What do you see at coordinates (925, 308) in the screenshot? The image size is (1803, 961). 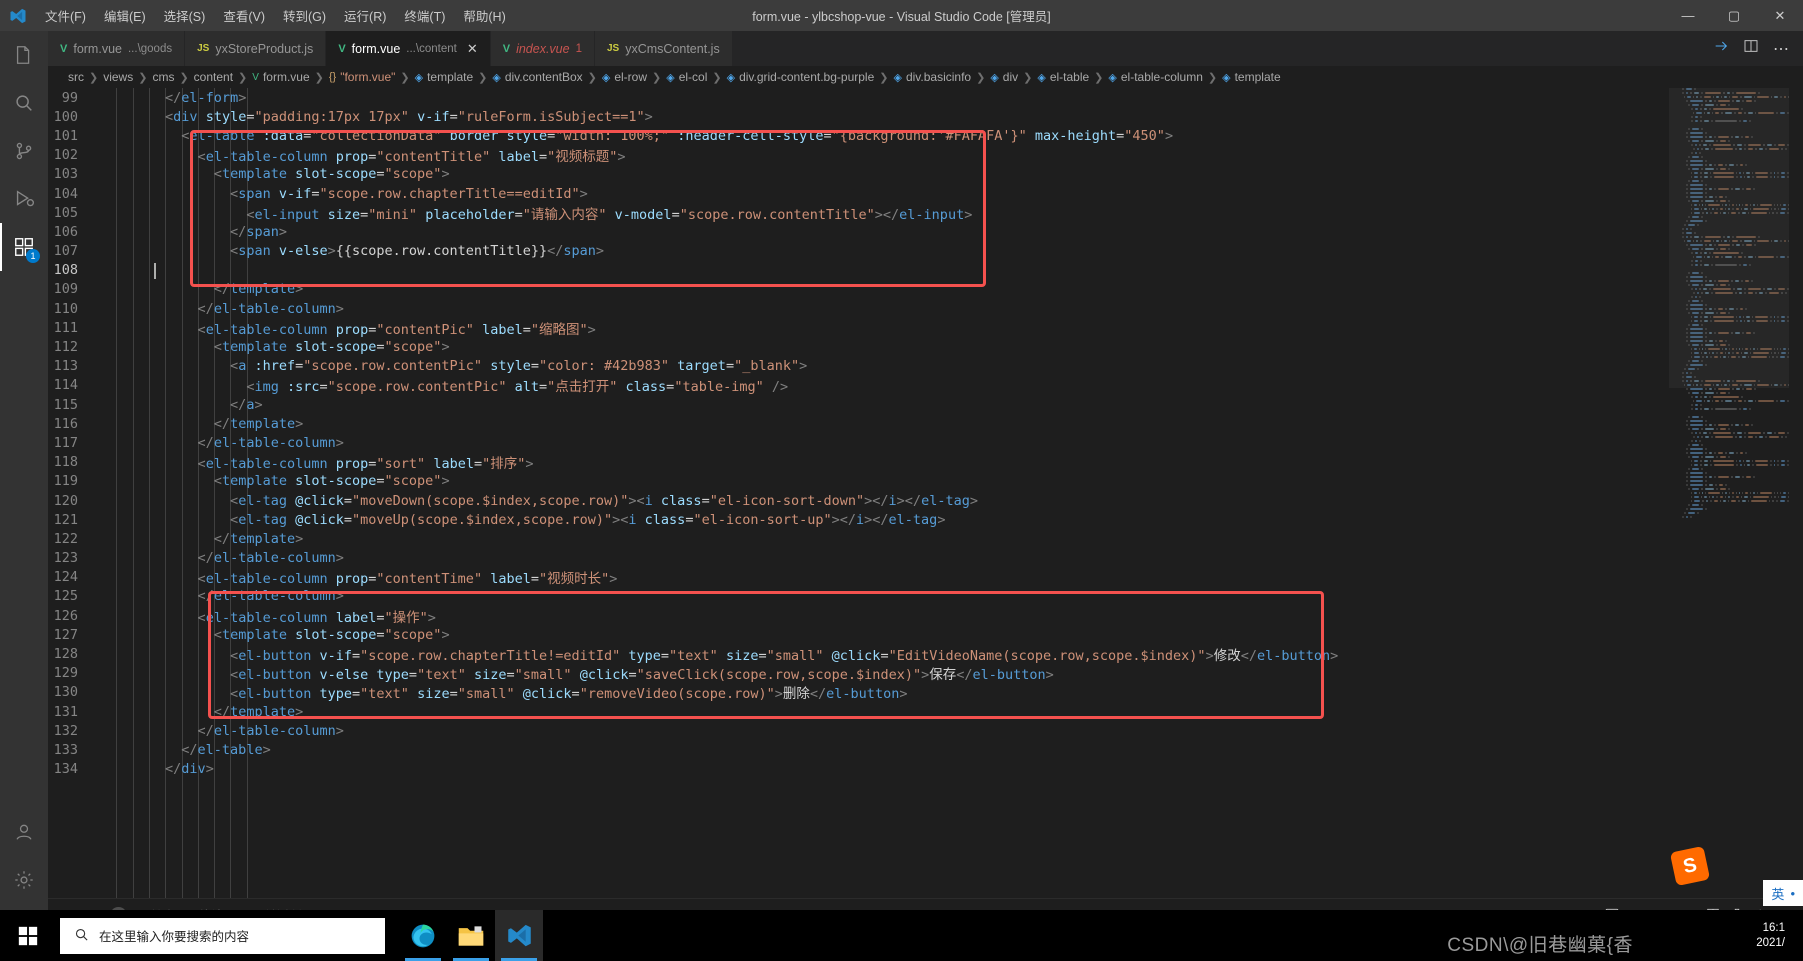 I see `code-line: 110 </el-table-column>` at bounding box center [925, 308].